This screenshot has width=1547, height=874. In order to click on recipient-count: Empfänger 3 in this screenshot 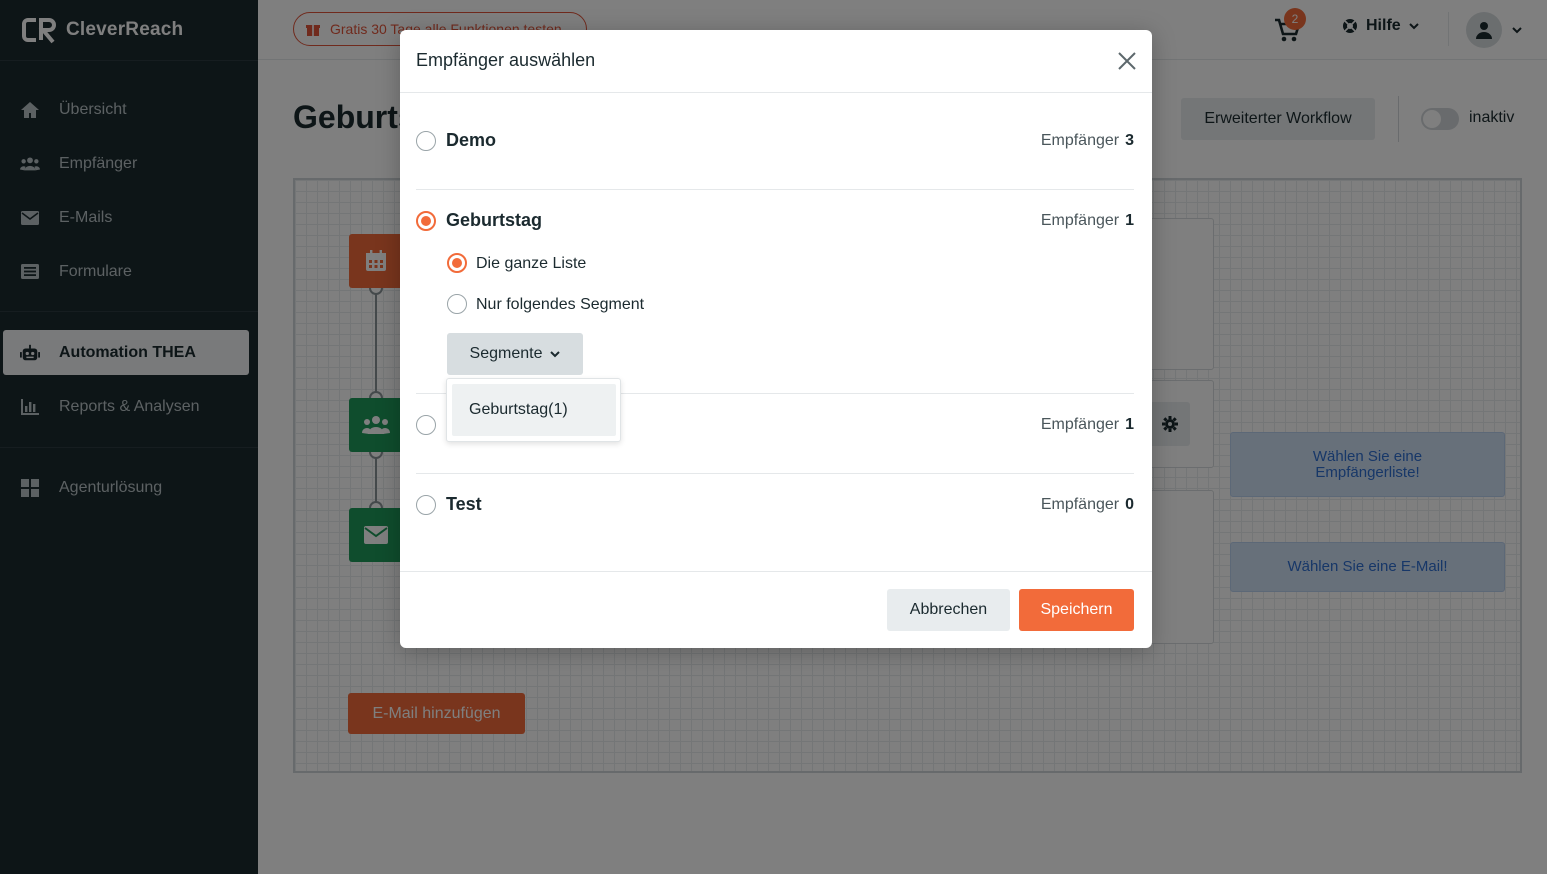, I will do `click(1047, 141)`.